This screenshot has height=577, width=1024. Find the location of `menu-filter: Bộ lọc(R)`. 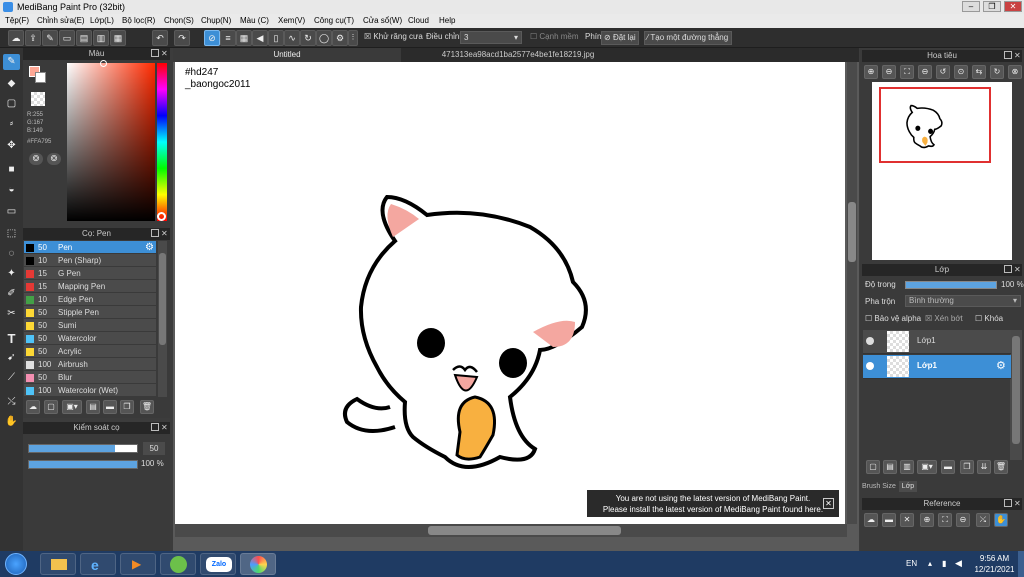

menu-filter: Bộ lọc(R) is located at coordinates (138, 21).